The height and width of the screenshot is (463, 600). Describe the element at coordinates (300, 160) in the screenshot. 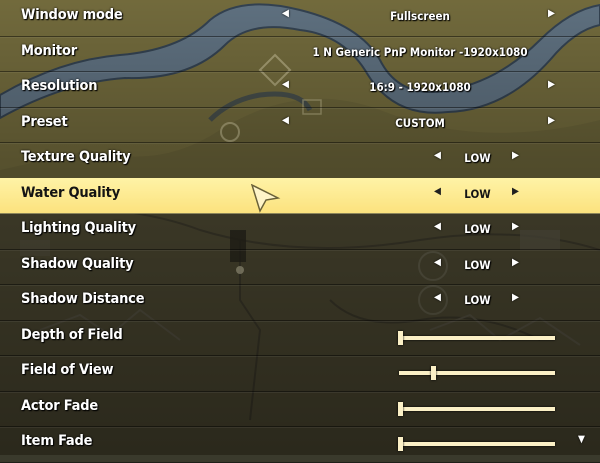

I see `setting-row-texture-quality: Texture Quality ◀ ▶ LOW` at that location.